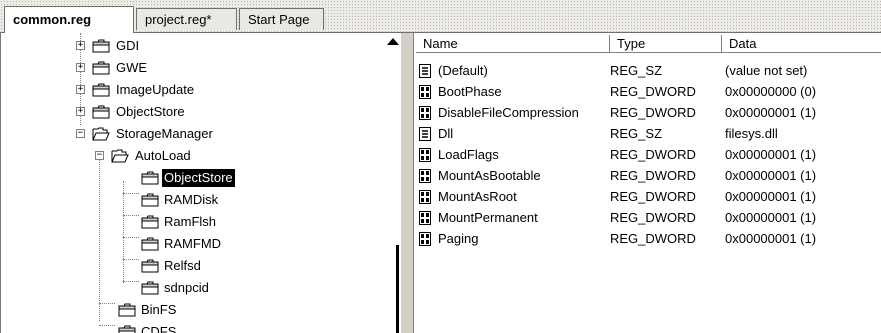 The image size is (881, 333). What do you see at coordinates (159, 309) in the screenshot?
I see `tree-item-label: BinFS` at bounding box center [159, 309].